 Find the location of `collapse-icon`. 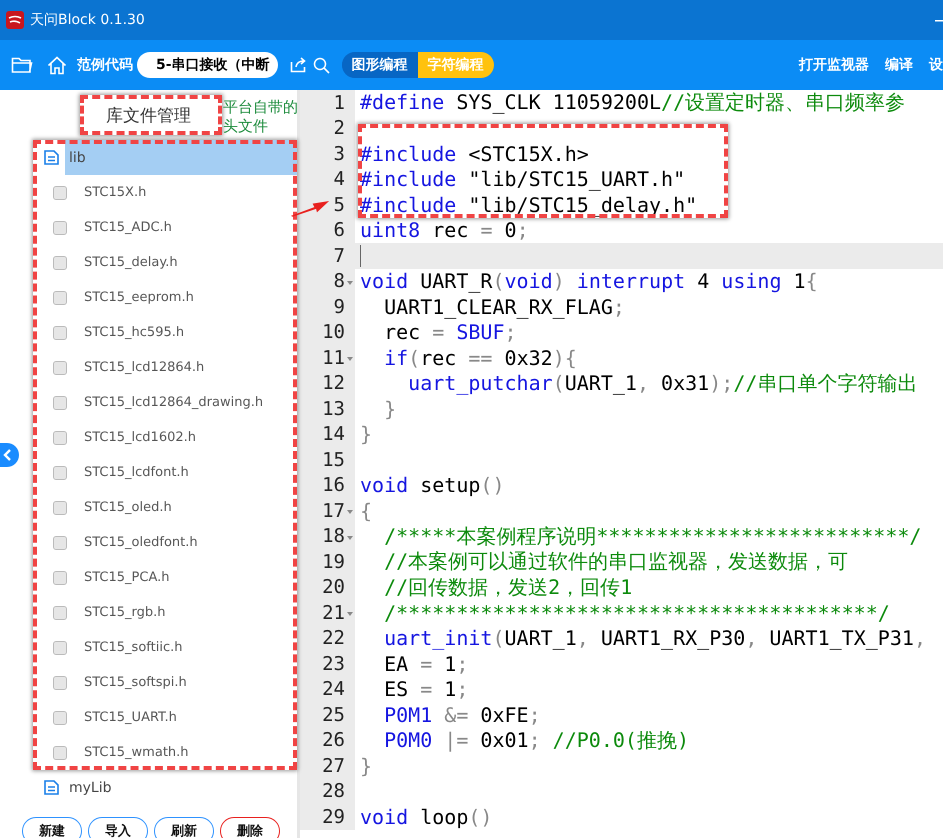

collapse-icon is located at coordinates (9, 455).